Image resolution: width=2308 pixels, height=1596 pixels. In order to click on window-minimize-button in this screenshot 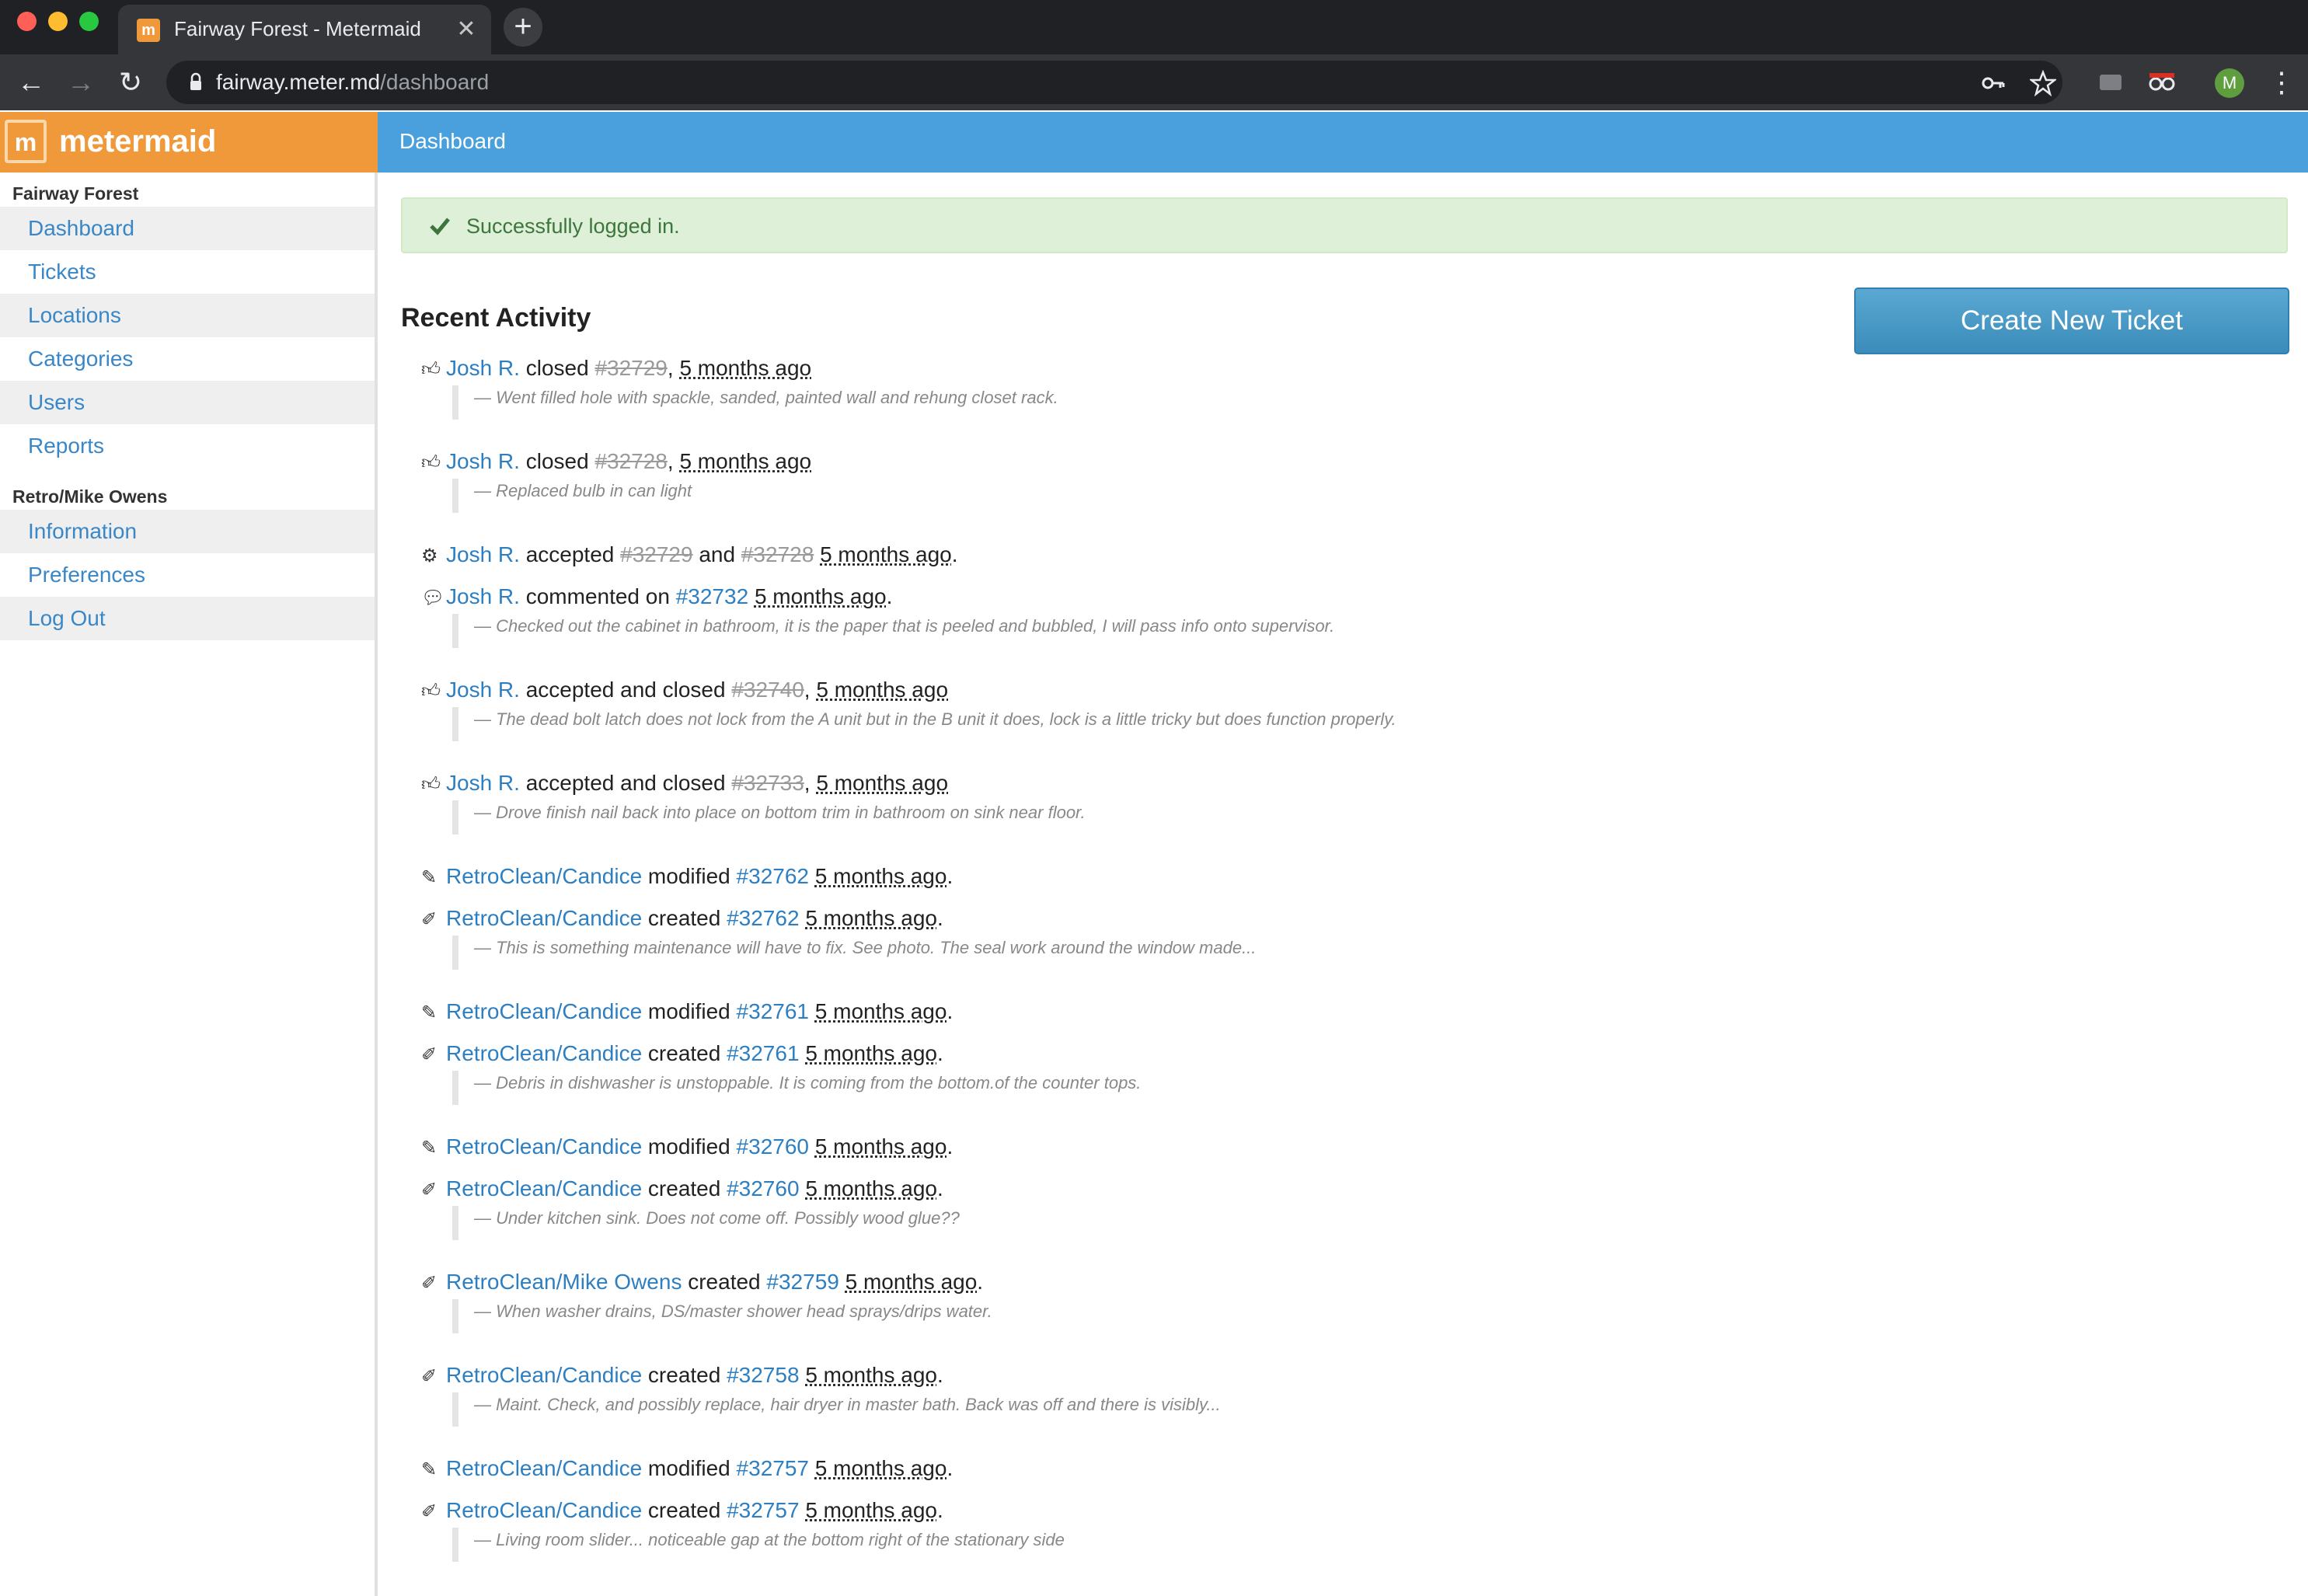, I will do `click(58, 21)`.